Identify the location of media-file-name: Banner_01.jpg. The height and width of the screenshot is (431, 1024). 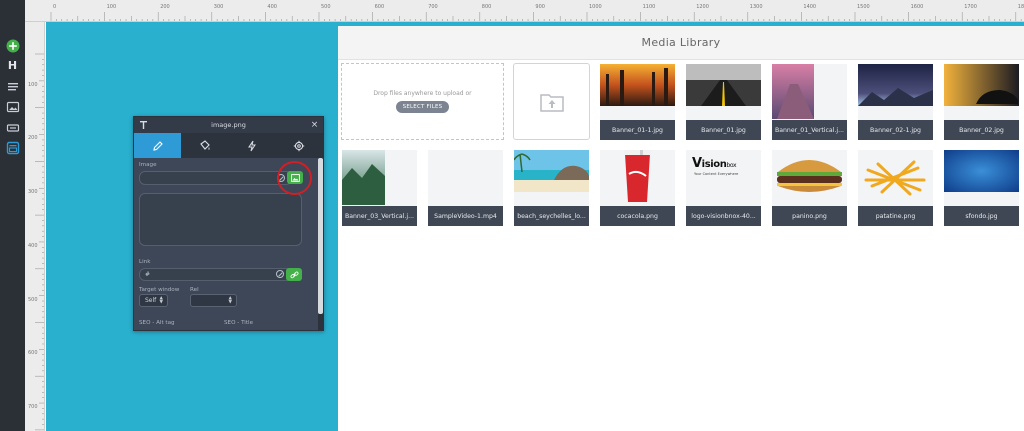
(723, 130).